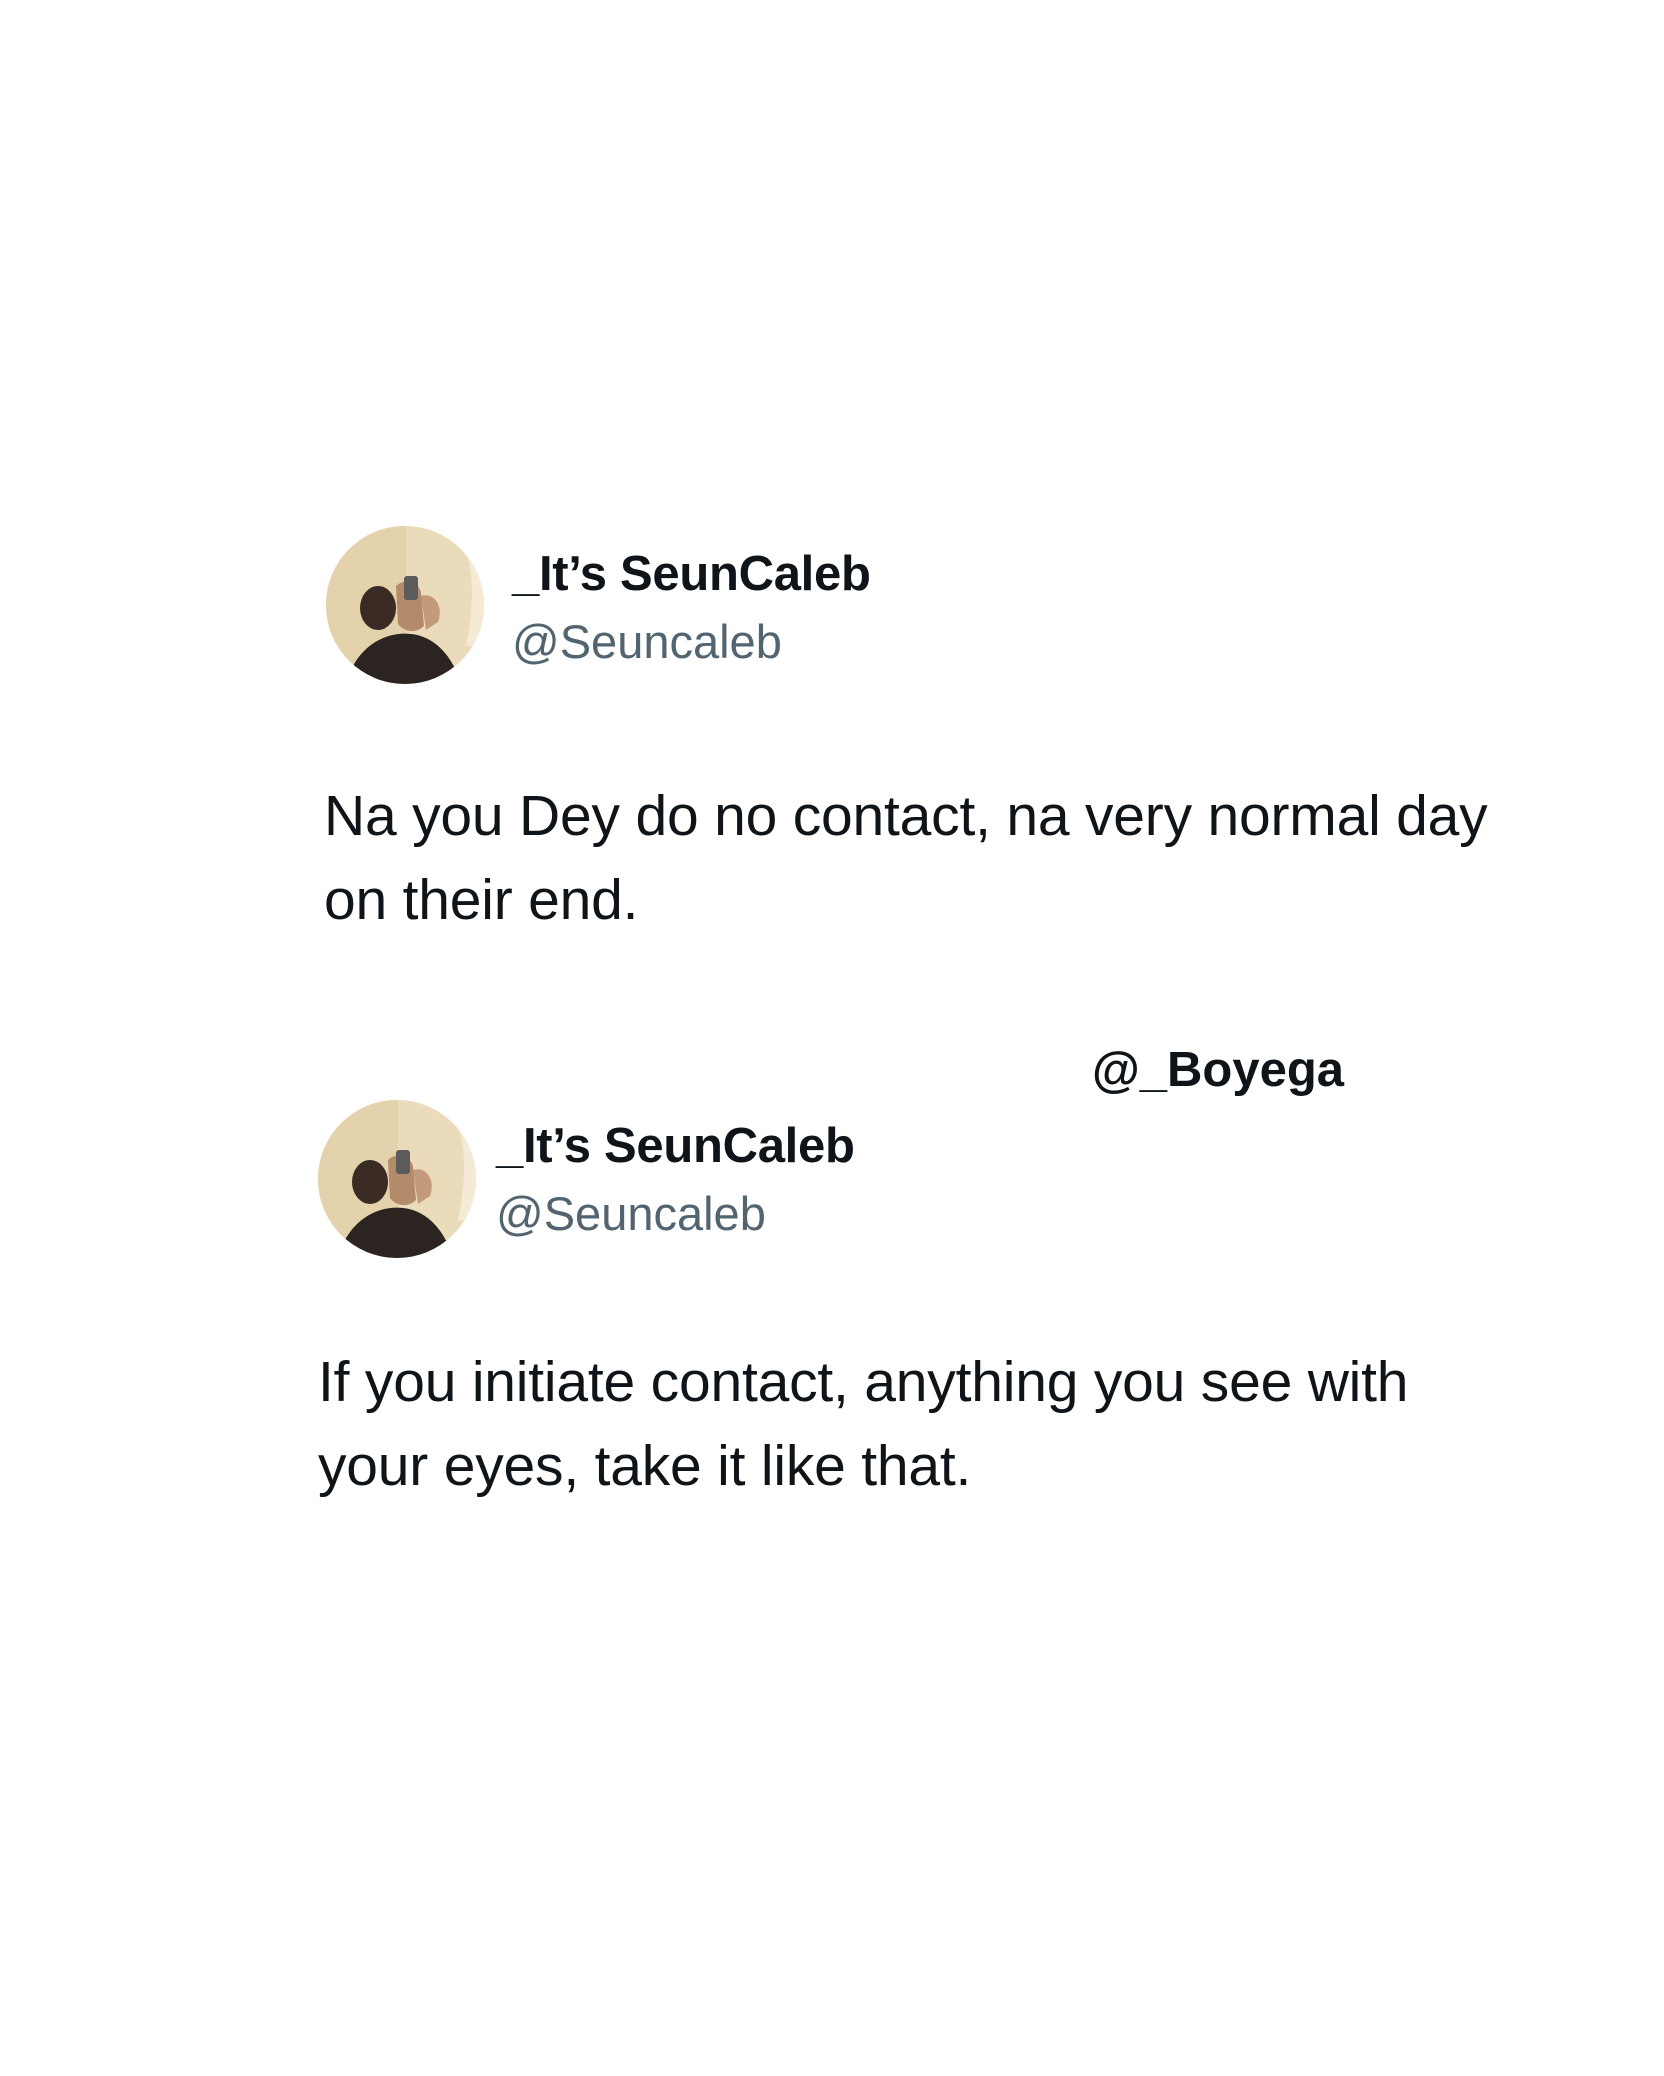  Describe the element at coordinates (1218, 1070) in the screenshot. I see `watermark-handle: @_Boyega` at that location.